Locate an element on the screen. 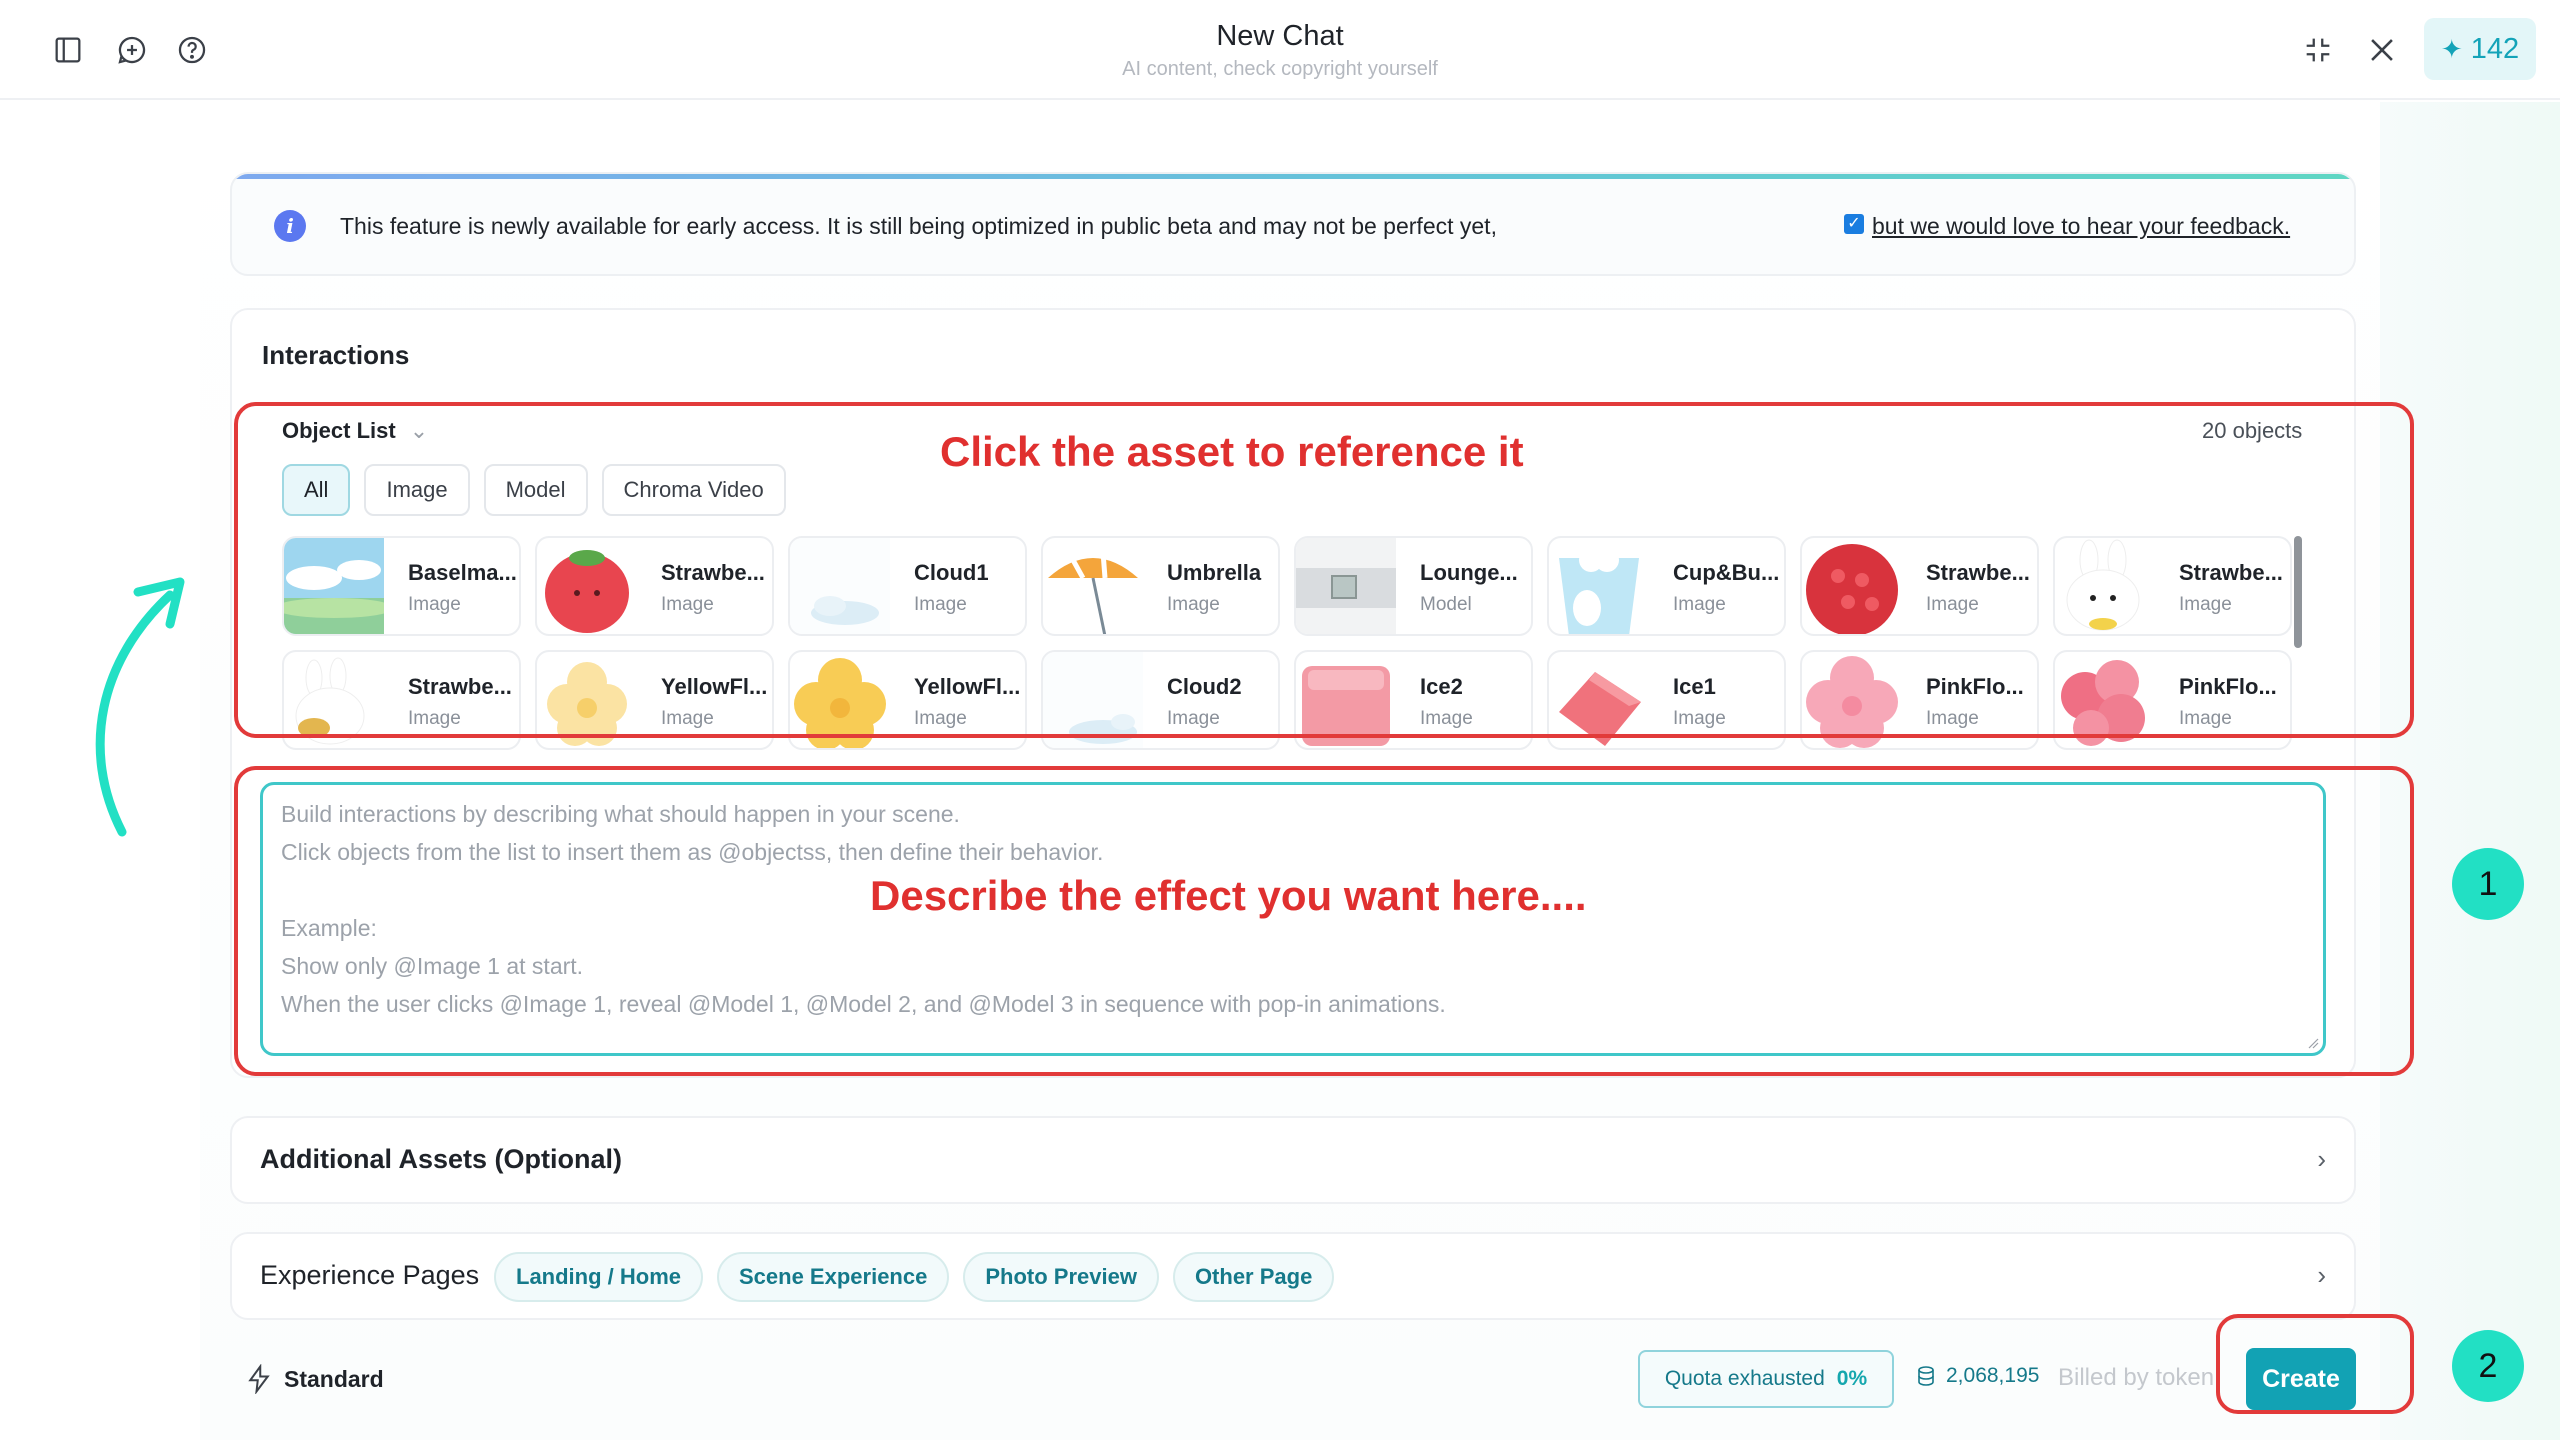  quota-value: 0% is located at coordinates (1852, 1378).